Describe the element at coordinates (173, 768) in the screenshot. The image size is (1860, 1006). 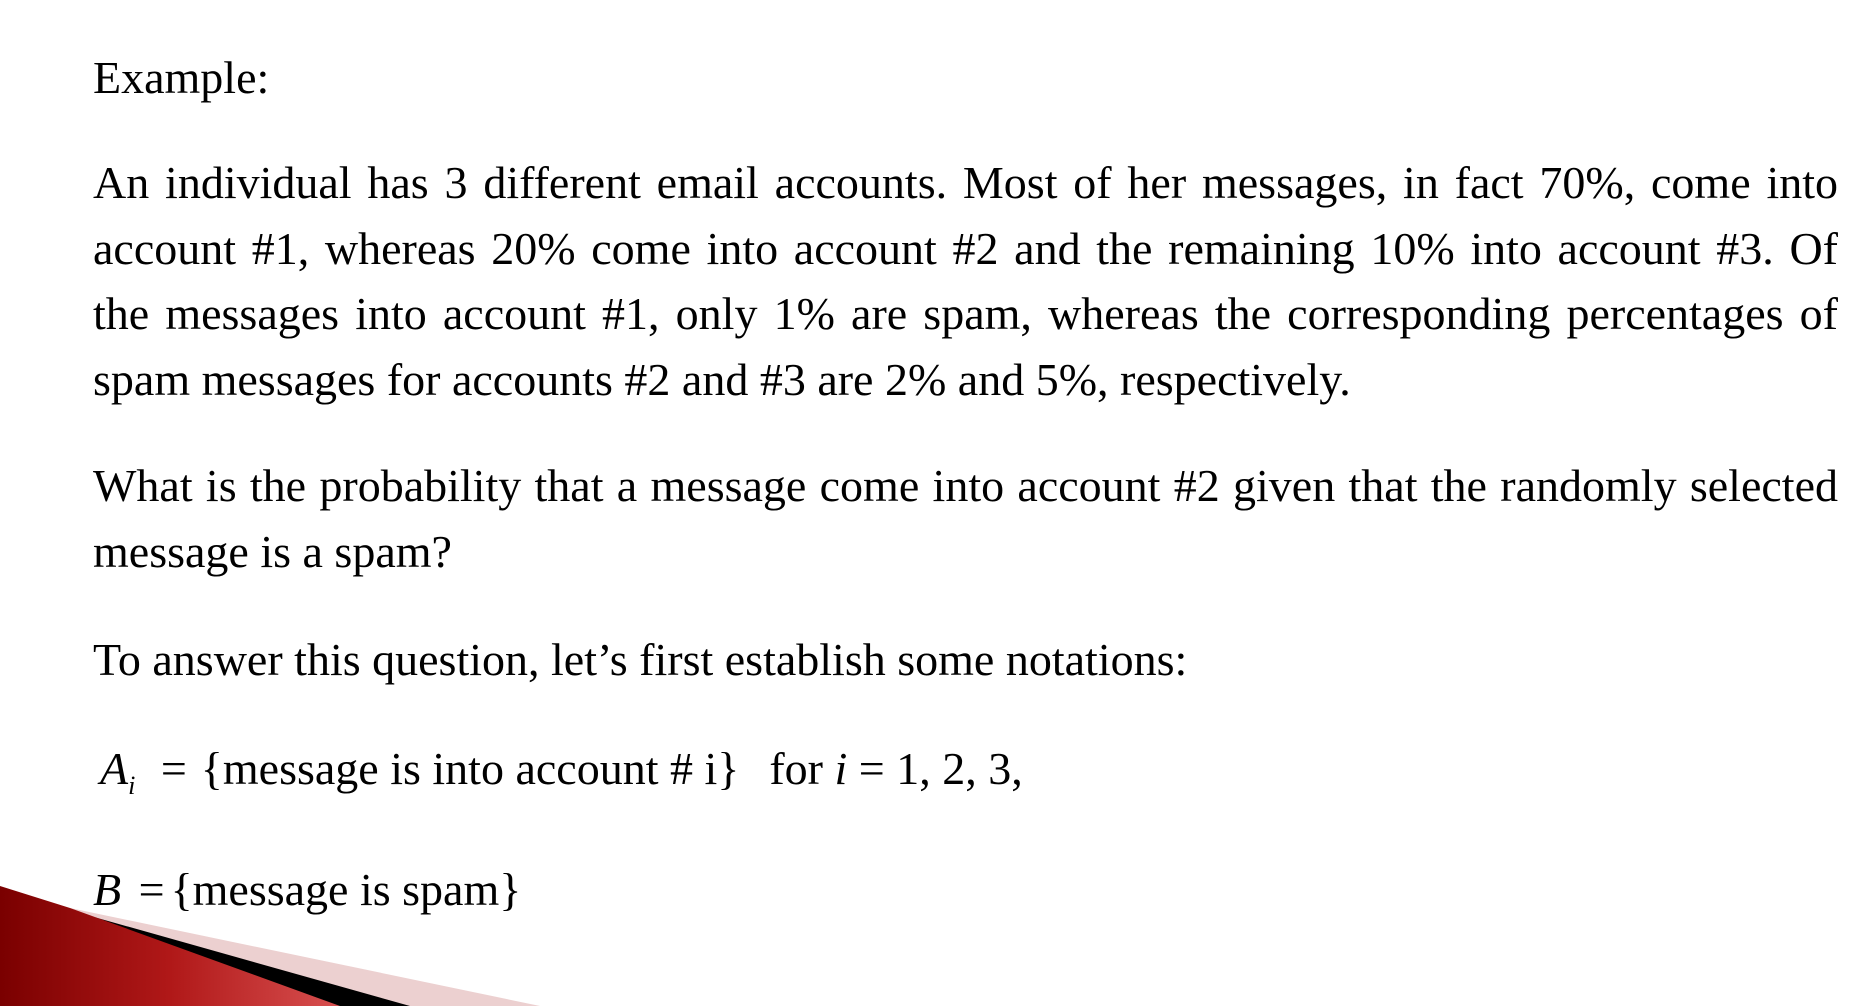
I see `formula-a-equals: =` at that location.